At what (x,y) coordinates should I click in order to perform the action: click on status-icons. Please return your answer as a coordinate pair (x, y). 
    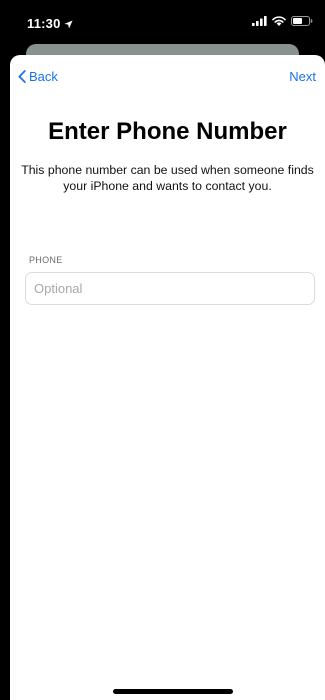
    Looking at the image, I should click on (282, 21).